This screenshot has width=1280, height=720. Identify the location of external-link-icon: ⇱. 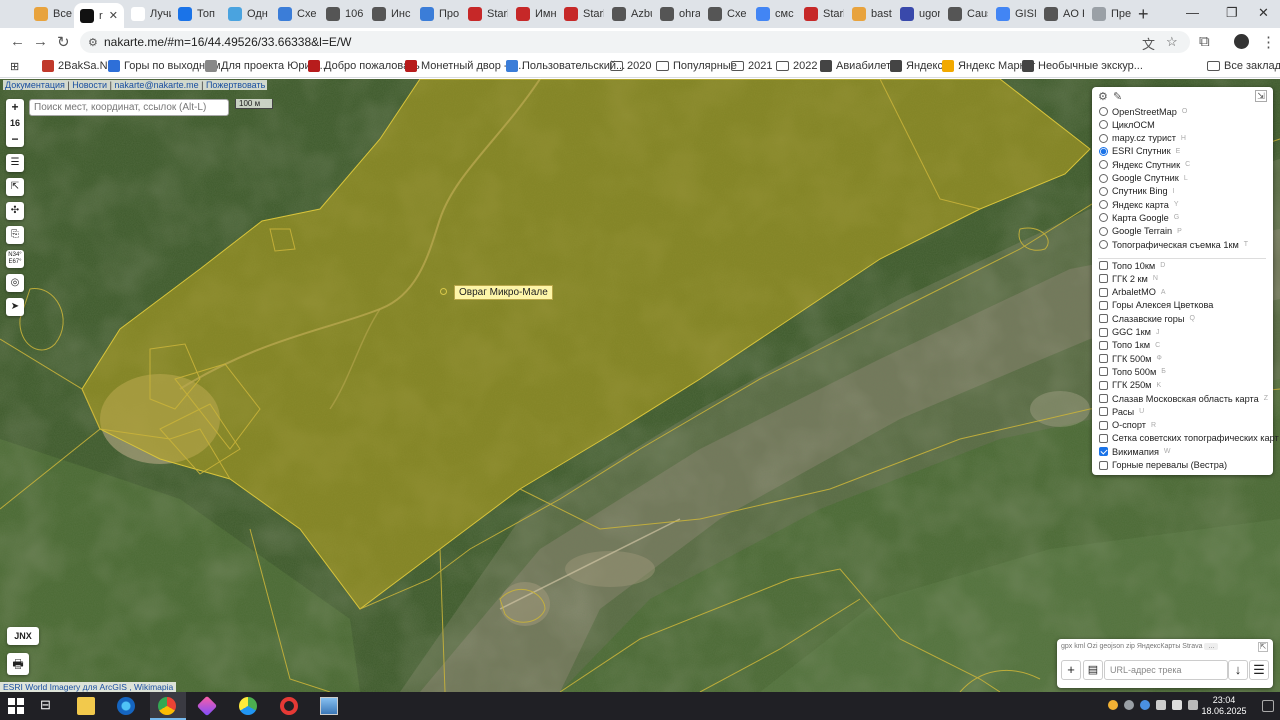
(15, 187).